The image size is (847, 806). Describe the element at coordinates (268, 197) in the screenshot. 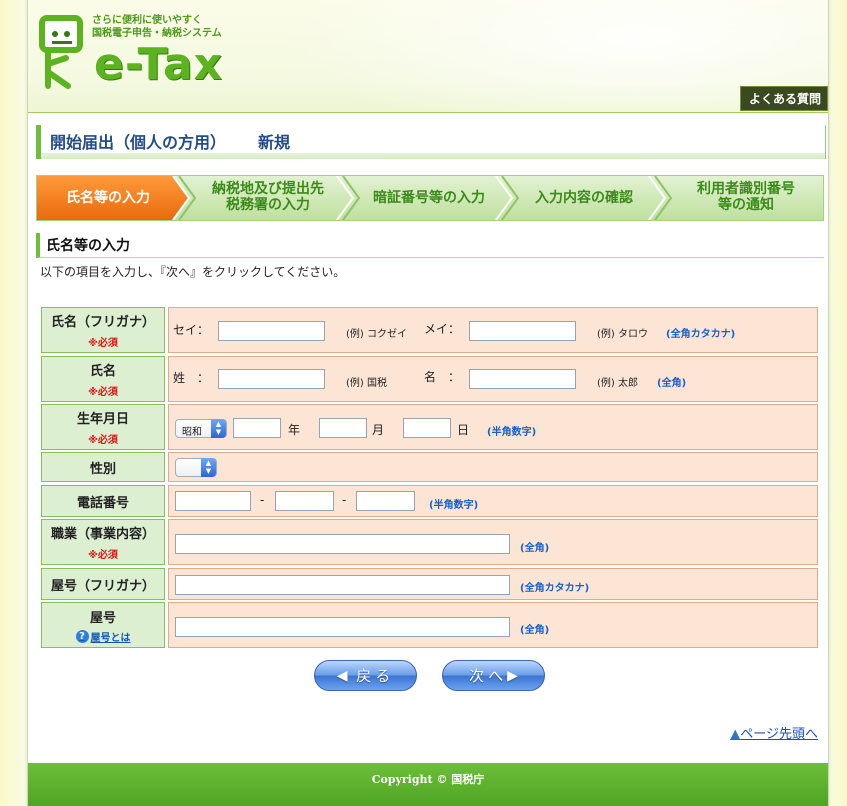

I see `step-2-label: 納税地及び提出先 税務署の入力` at that location.